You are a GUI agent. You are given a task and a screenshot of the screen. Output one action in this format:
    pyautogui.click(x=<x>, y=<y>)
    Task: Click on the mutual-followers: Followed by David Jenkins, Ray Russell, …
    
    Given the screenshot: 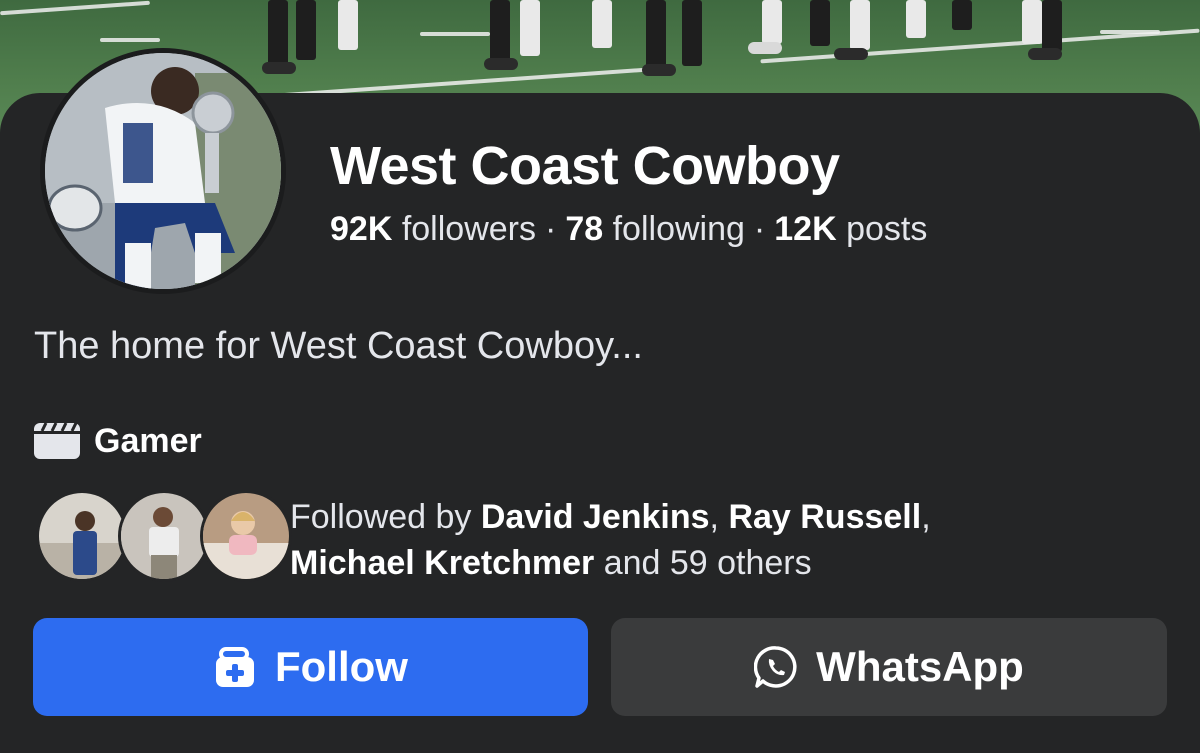 What is the action you would take?
    pyautogui.click(x=606, y=540)
    